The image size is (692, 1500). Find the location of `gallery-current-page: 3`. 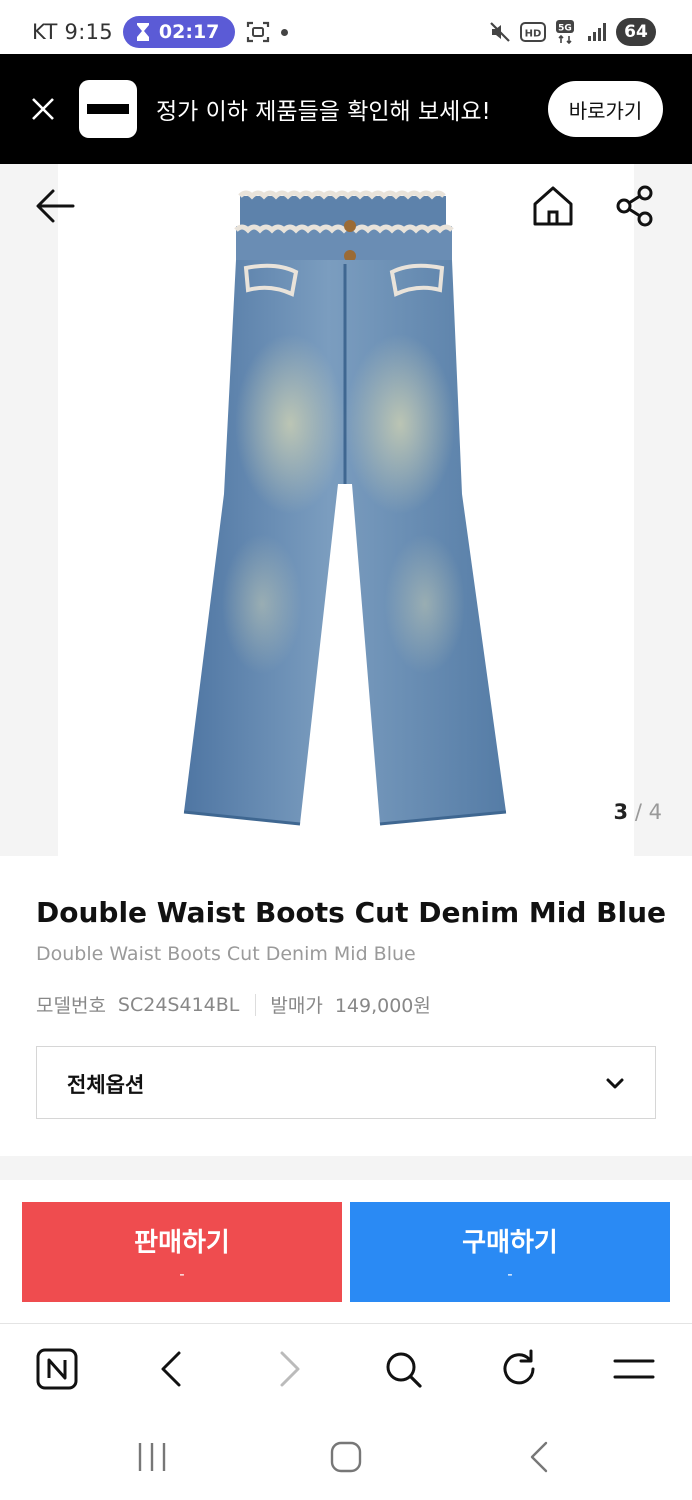

gallery-current-page: 3 is located at coordinates (621, 812).